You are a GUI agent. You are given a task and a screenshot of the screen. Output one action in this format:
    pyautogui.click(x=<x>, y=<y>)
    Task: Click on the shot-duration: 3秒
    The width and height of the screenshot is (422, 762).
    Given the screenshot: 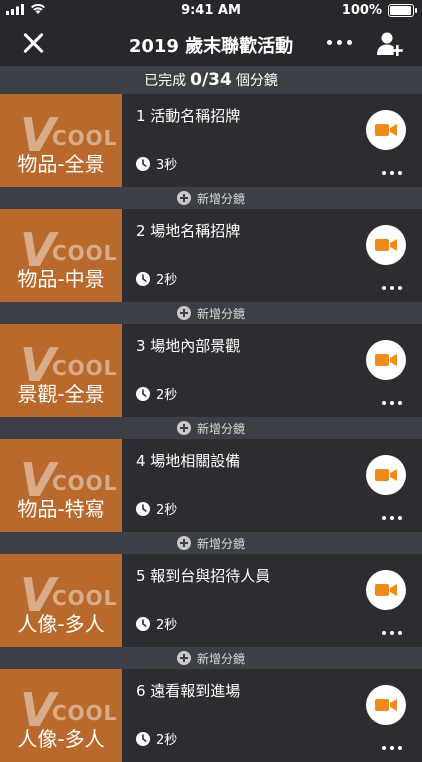 What is the action you would take?
    pyautogui.click(x=156, y=163)
    